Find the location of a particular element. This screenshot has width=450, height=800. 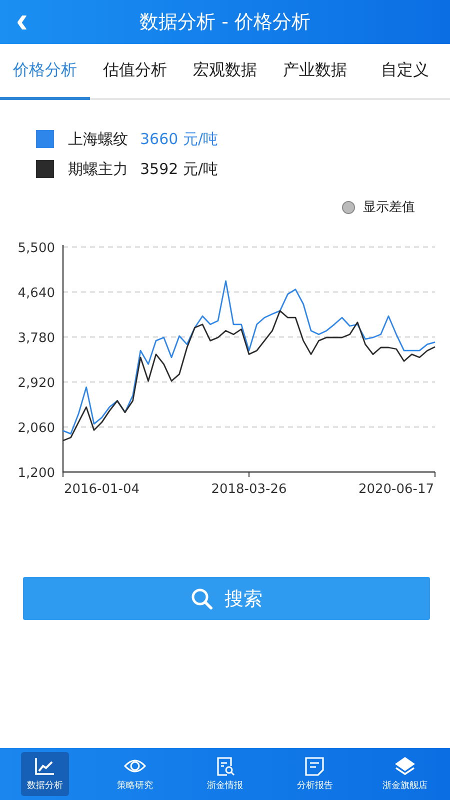

tab: 价格分析 is located at coordinates (45, 72).